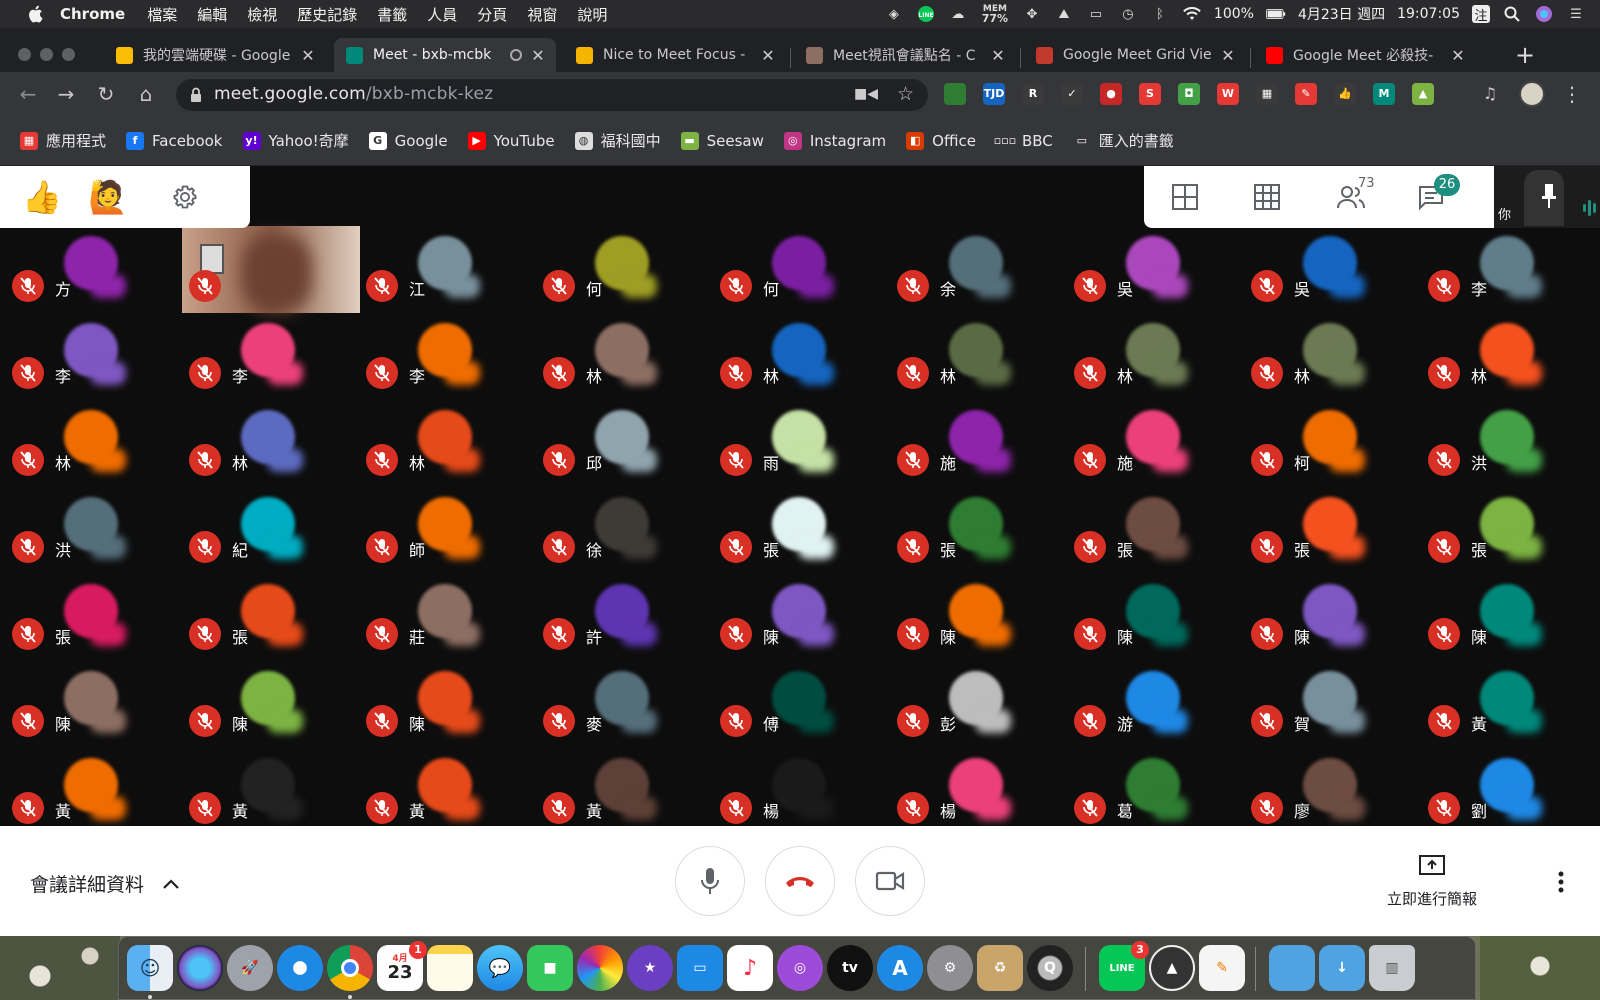 The height and width of the screenshot is (1000, 1600). Describe the element at coordinates (268, 269) in the screenshot. I see `participant-tile` at that location.